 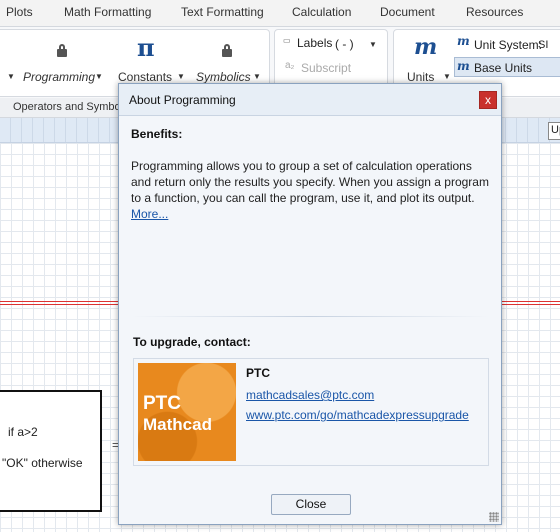 What do you see at coordinates (71, 107) in the screenshot?
I see `operators-symbols-group-label: Operators and Symbols` at bounding box center [71, 107].